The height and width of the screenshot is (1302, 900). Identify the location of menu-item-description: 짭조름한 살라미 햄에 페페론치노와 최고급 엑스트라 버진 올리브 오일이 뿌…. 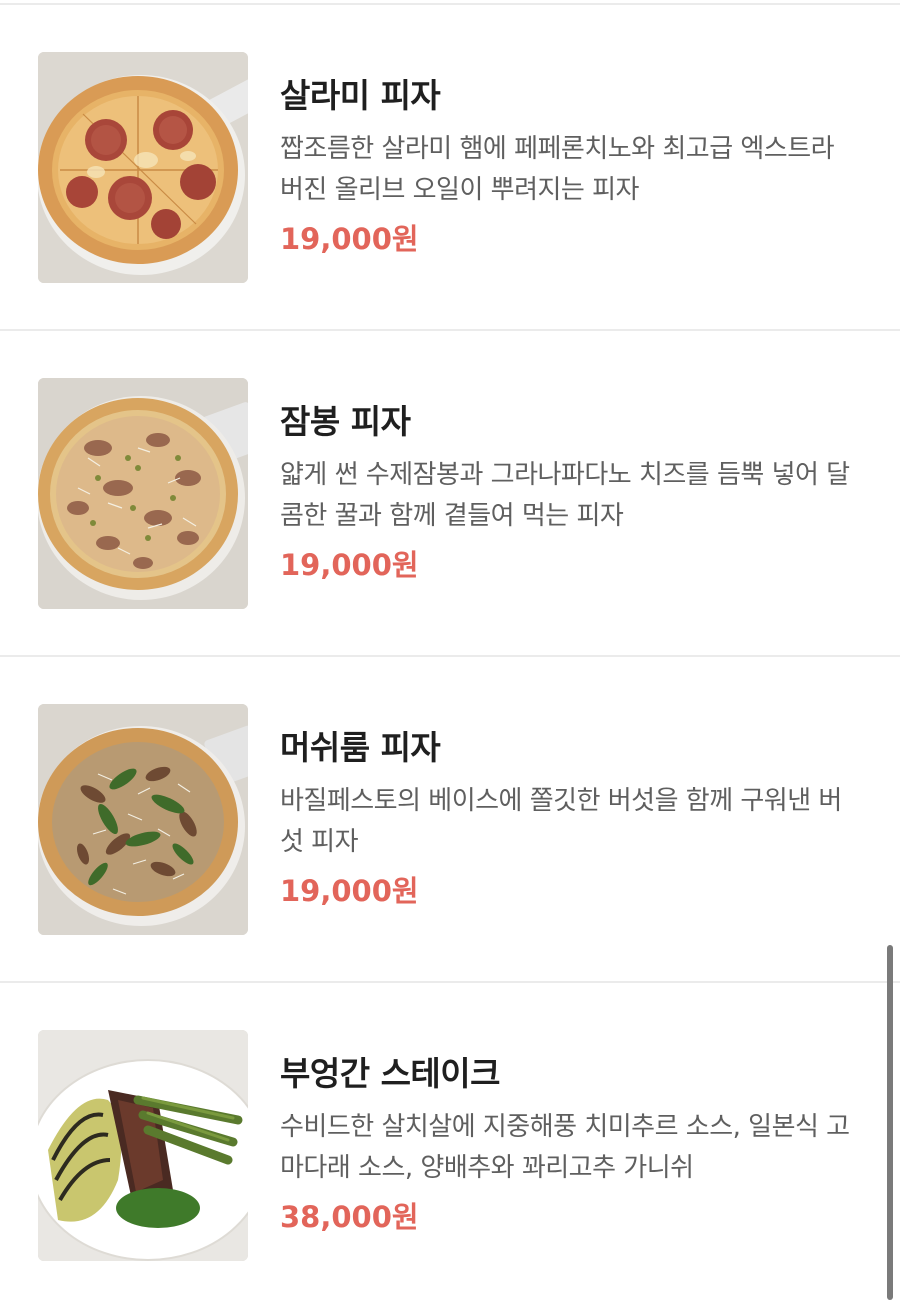
(557, 169).